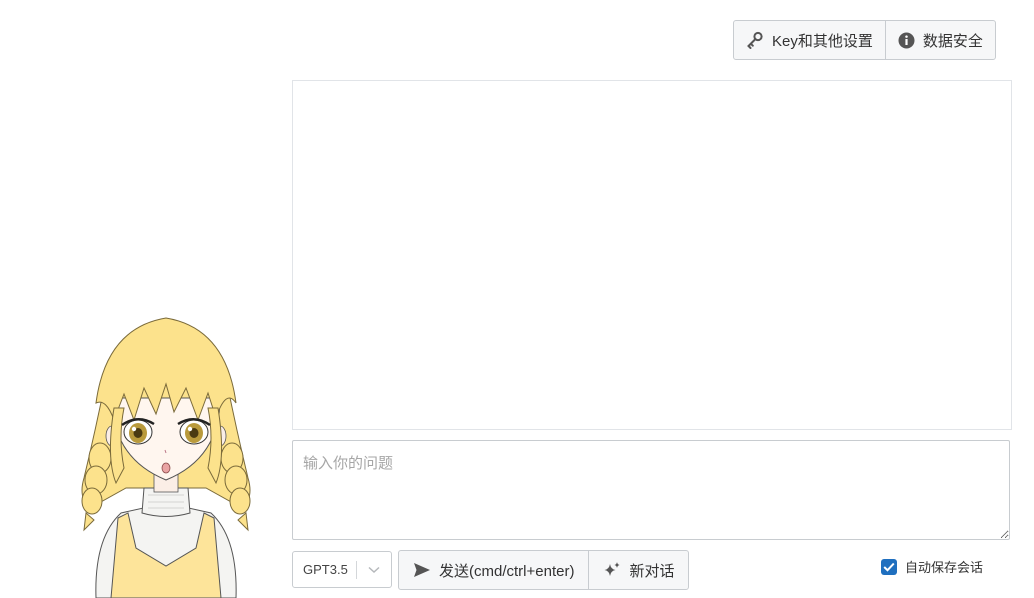  I want to click on chevron-down-icon, so click(374, 570).